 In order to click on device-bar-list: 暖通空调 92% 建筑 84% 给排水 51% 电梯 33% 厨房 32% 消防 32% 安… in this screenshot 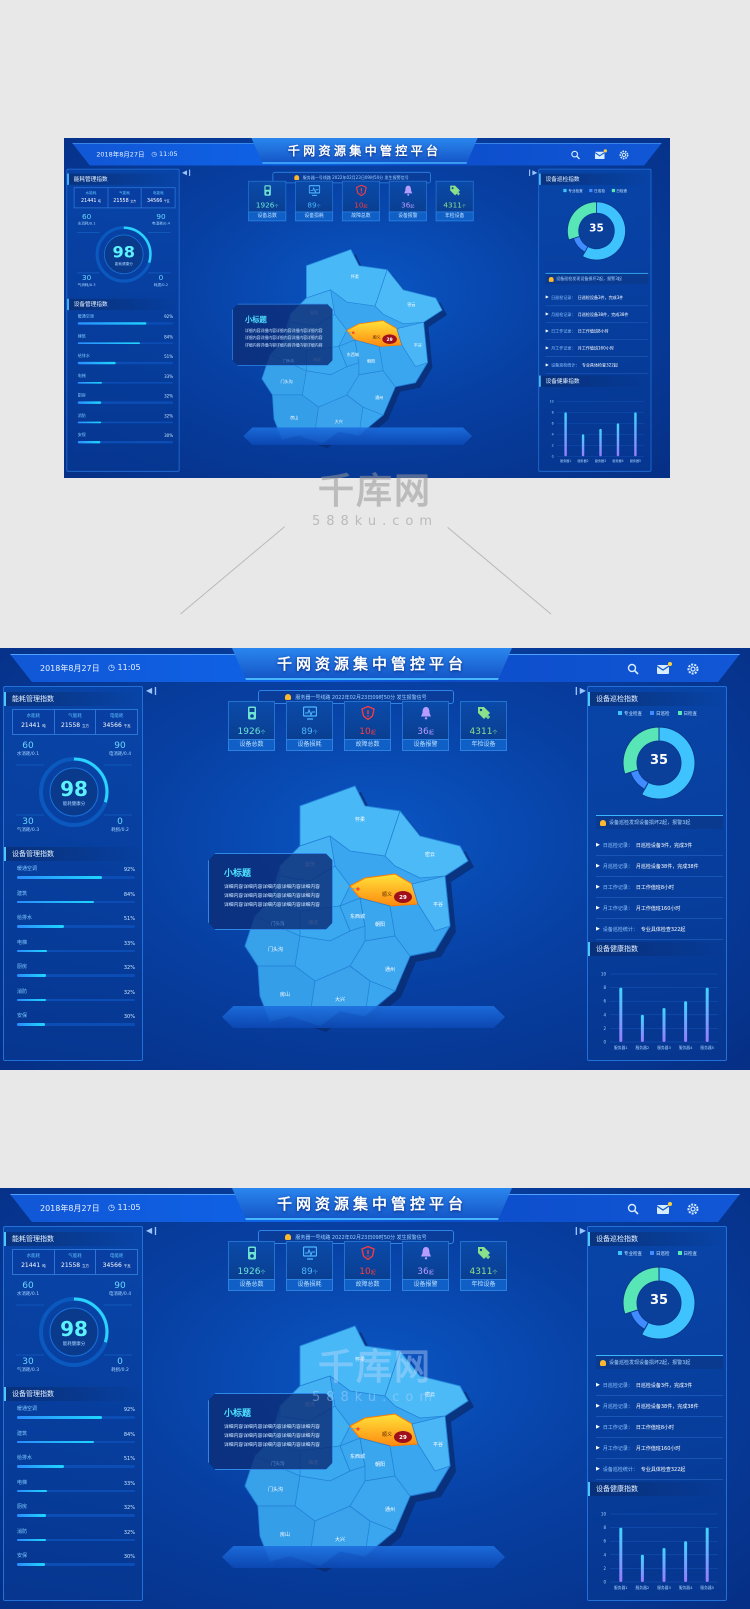, I will do `click(76, 1491)`.